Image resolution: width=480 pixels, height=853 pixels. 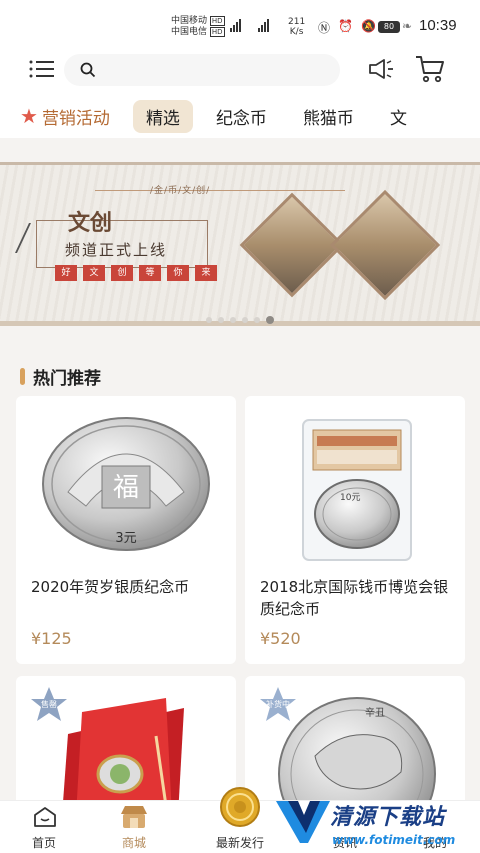 I want to click on home-icon, so click(x=45, y=817).